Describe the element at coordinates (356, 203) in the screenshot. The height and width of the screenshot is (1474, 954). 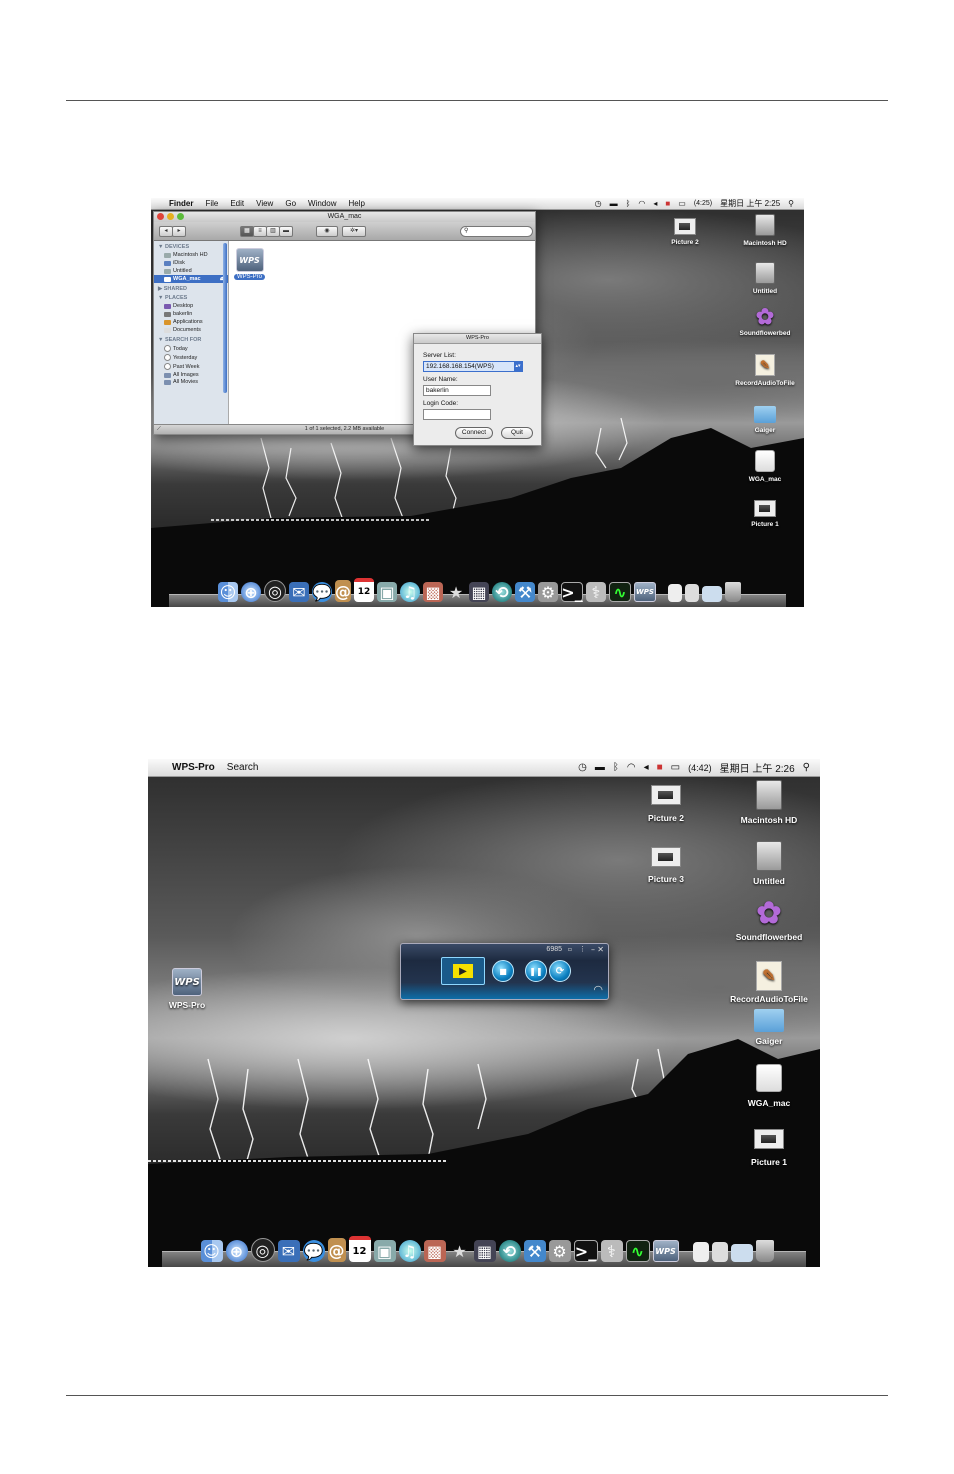
I see `menu-help: Help` at that location.